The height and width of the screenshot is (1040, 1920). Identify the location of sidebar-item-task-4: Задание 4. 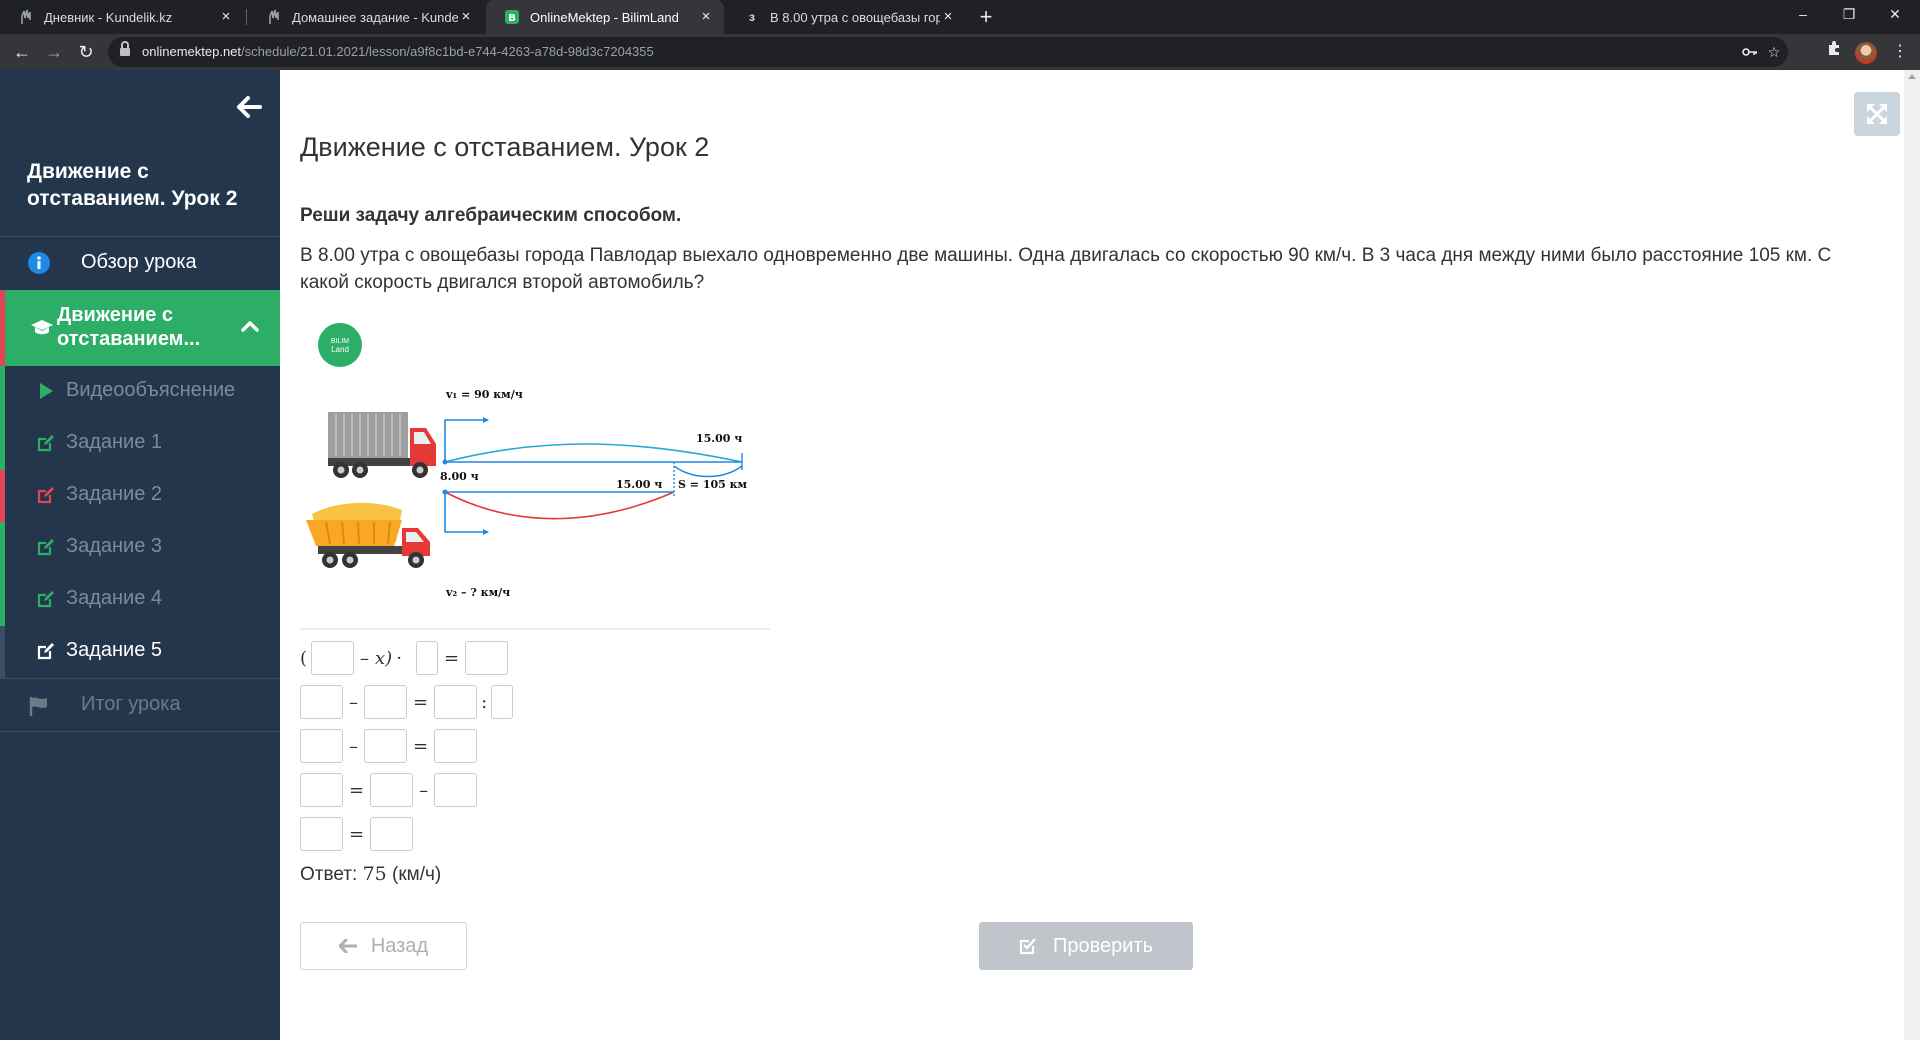
(140, 600).